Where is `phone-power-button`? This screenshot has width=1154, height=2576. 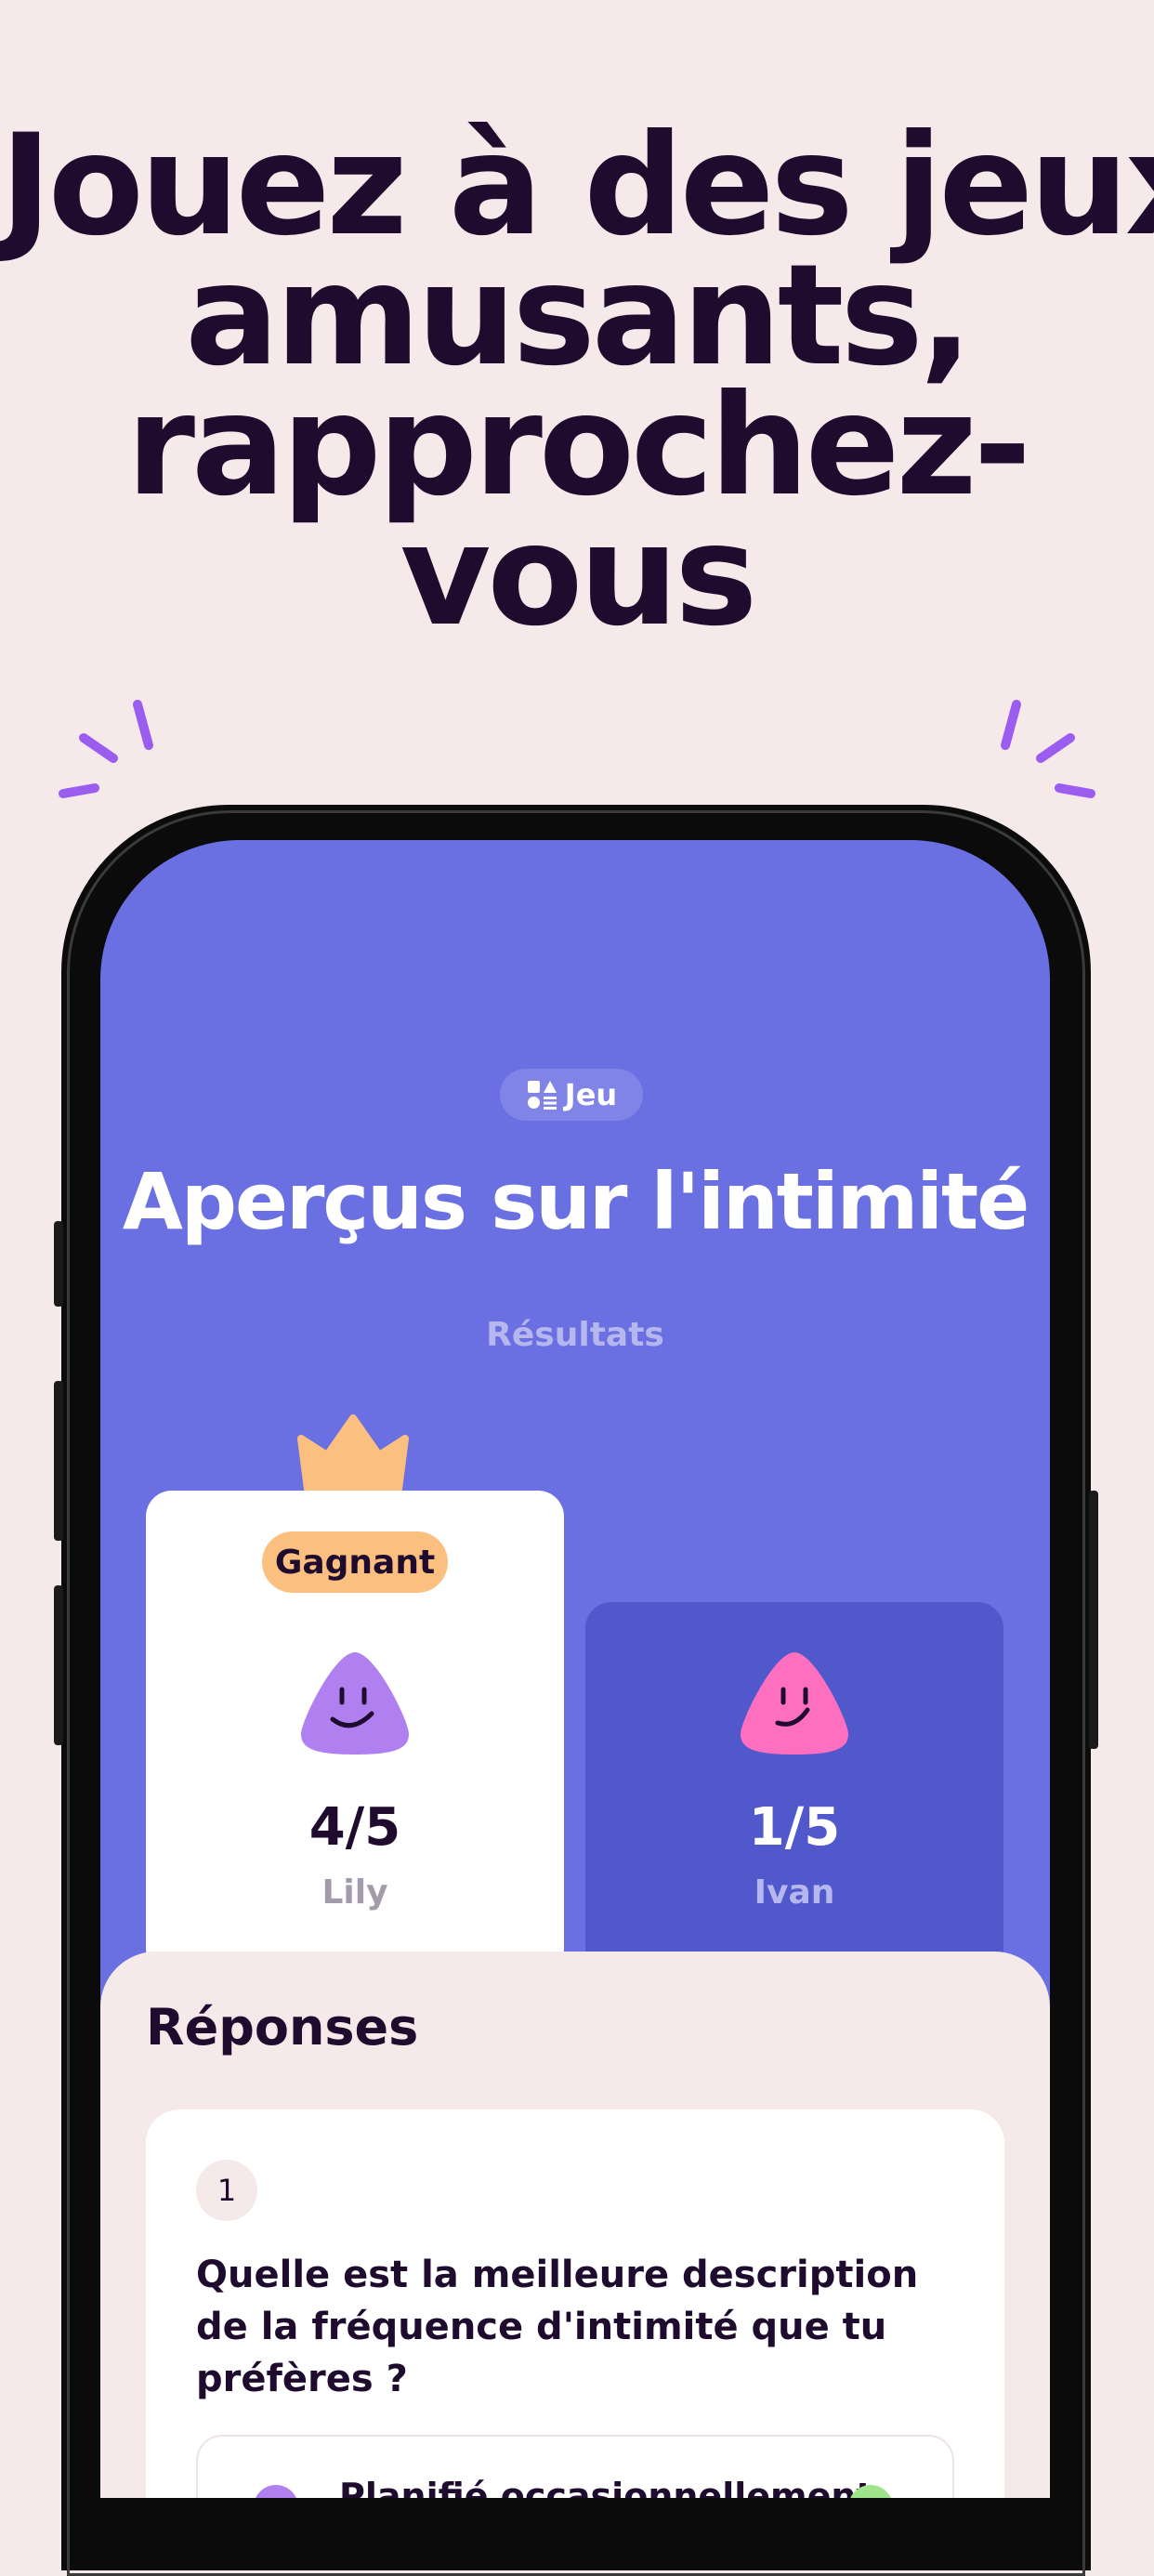 phone-power-button is located at coordinates (1093, 1620).